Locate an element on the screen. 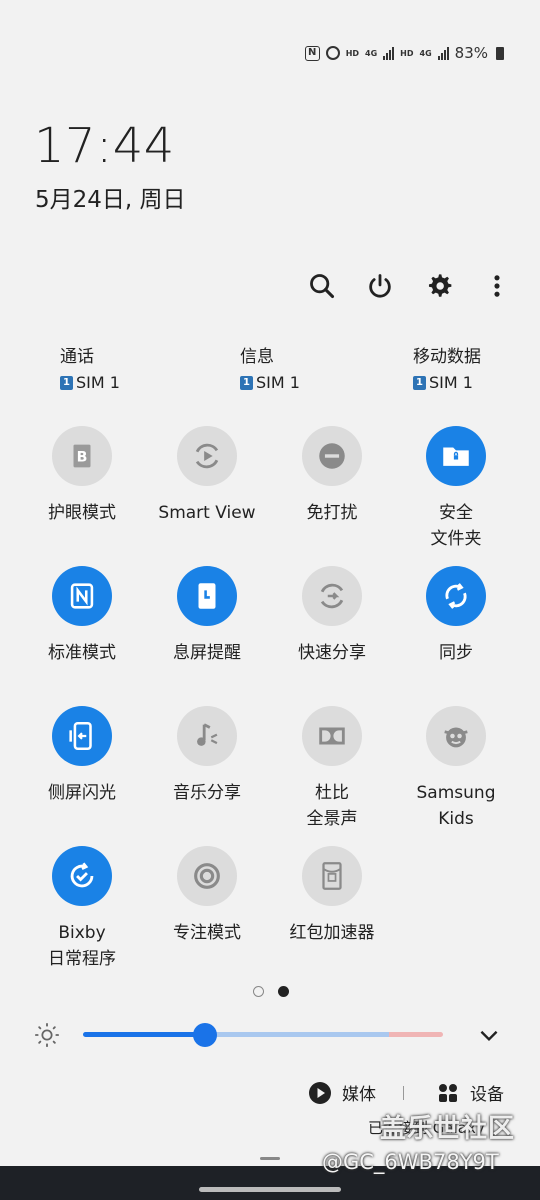  tile-red-envelope: 红包加速器 is located at coordinates (332, 896).